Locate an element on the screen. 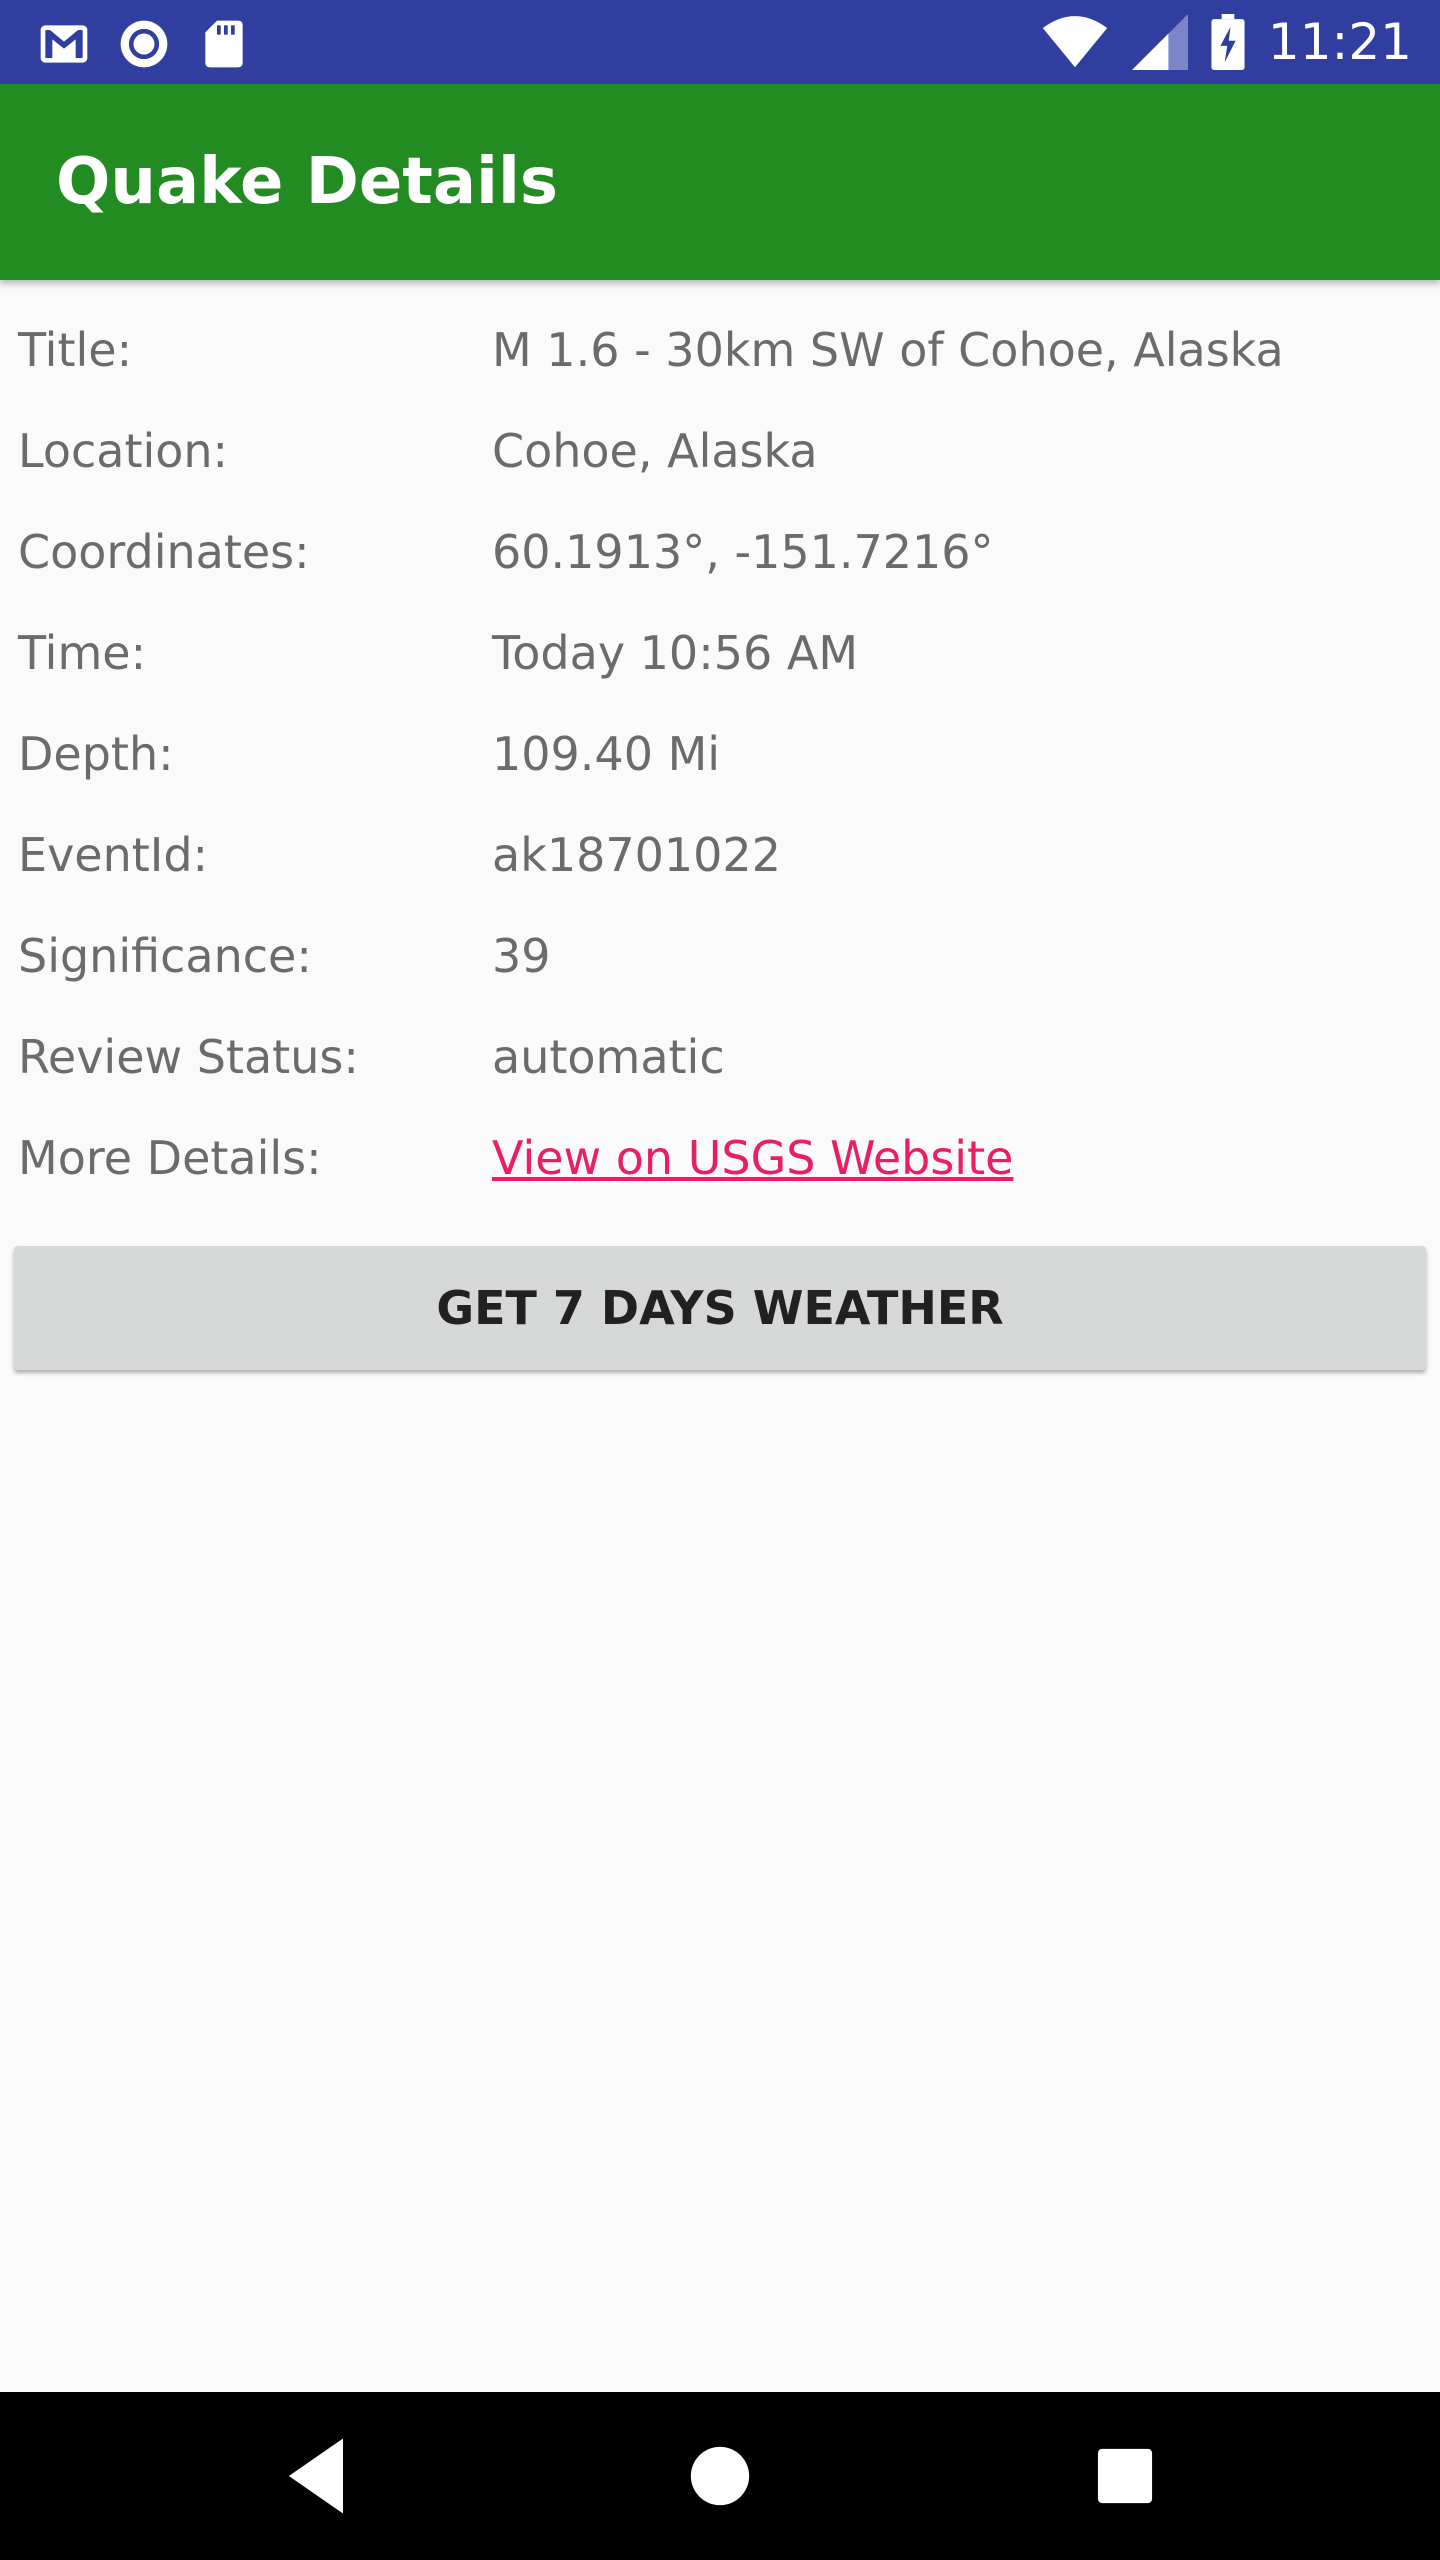 The width and height of the screenshot is (1440, 2560). time-value: Today 10:56 AM is located at coordinates (675, 653).